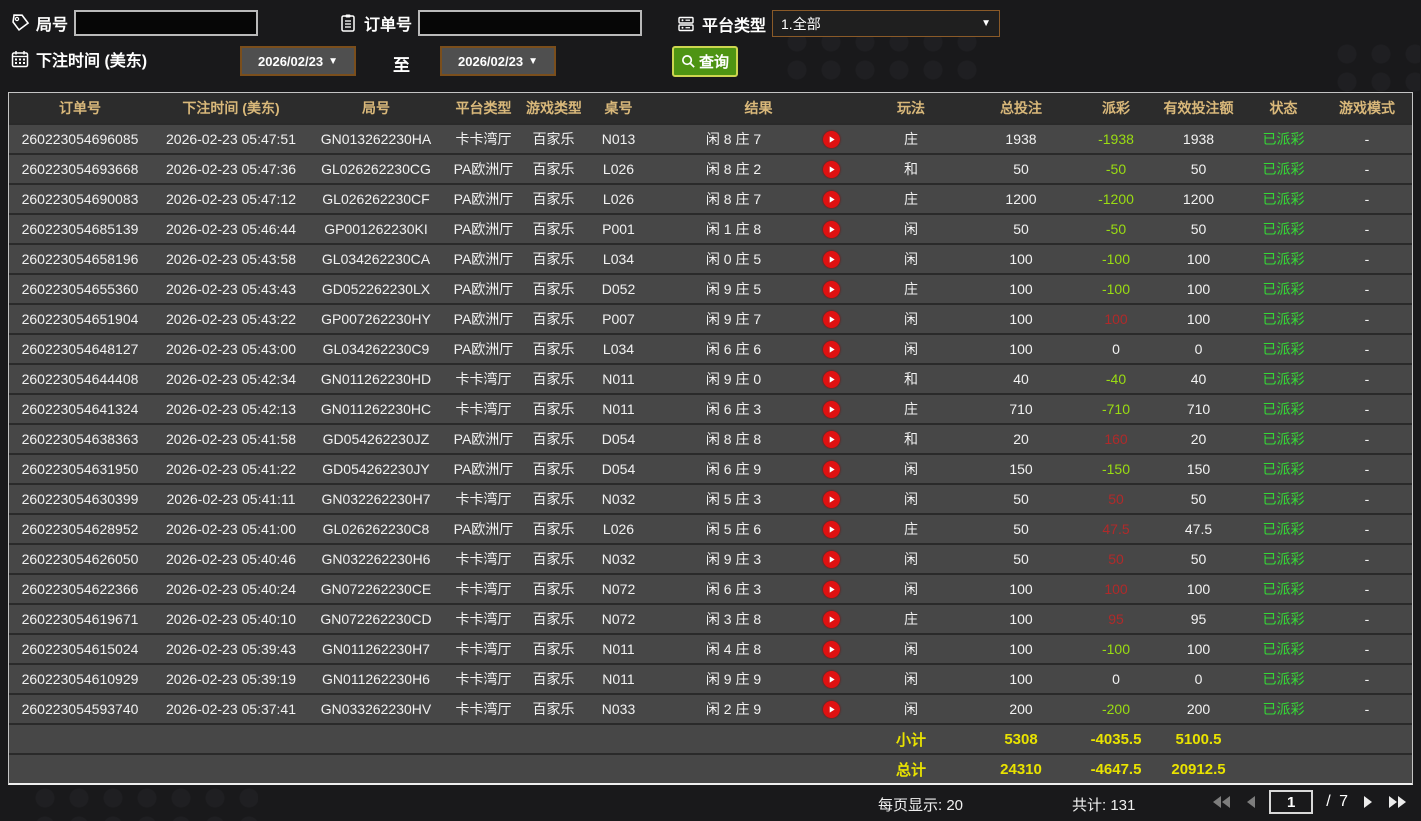  What do you see at coordinates (483, 199) in the screenshot?
I see `platform-cell: PA欧洲厅` at bounding box center [483, 199].